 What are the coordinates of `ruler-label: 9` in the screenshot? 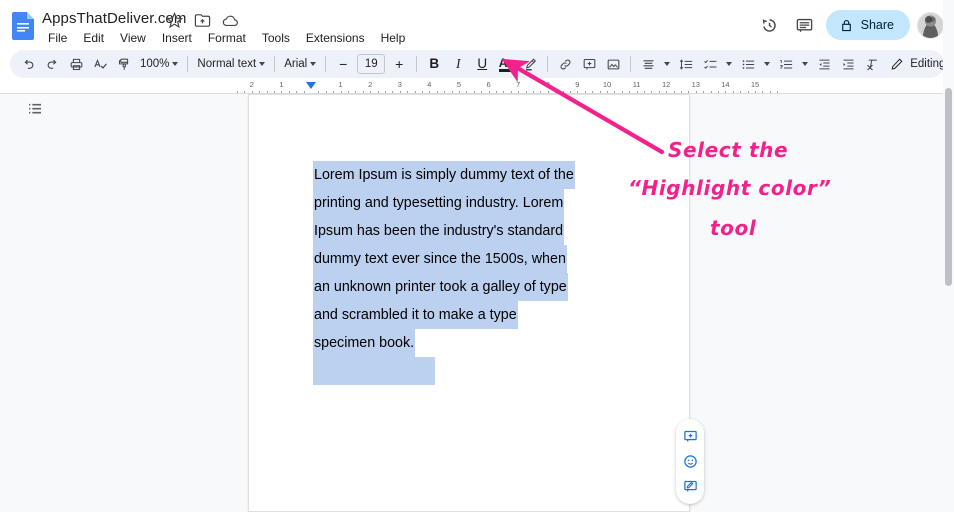 It's located at (577, 84).